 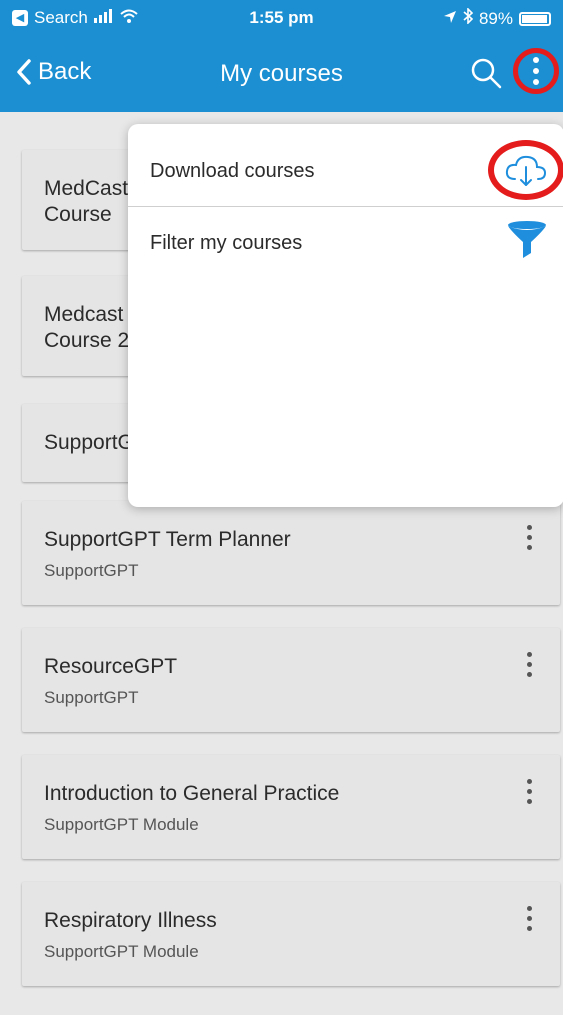 I want to click on more-options-button, so click(x=536, y=71).